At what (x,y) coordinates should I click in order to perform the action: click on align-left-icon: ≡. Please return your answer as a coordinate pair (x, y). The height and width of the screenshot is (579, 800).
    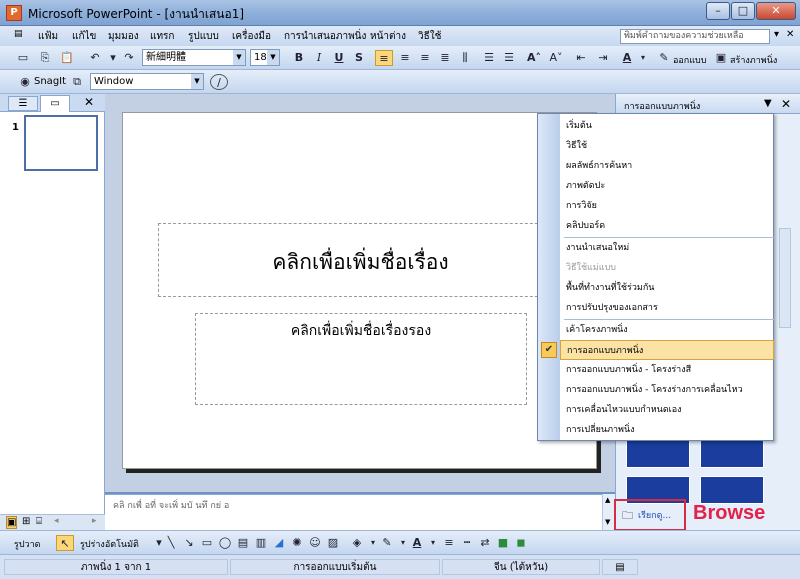
    Looking at the image, I should click on (384, 58).